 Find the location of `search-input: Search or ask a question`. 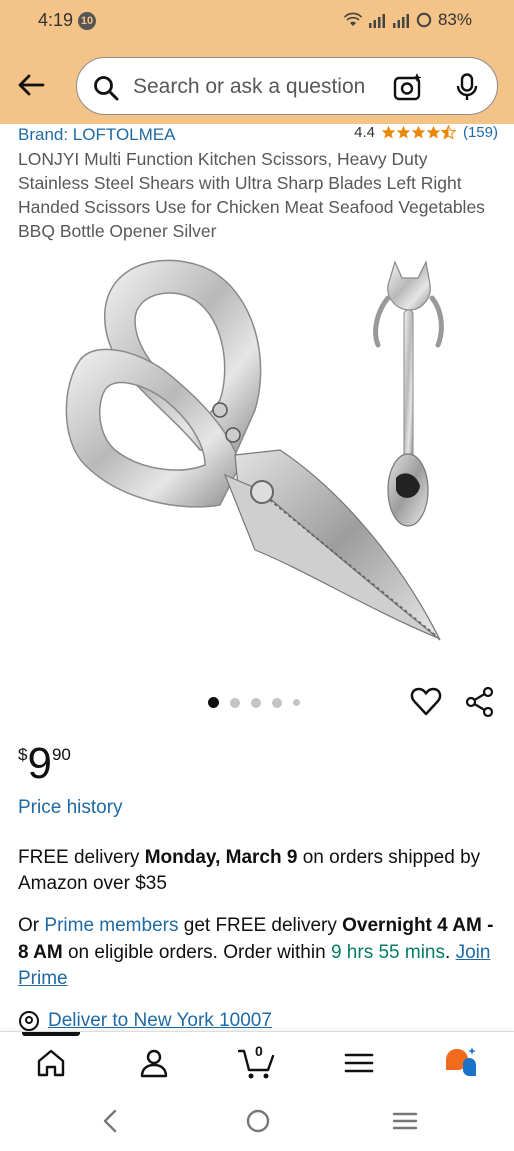

search-input: Search or ask a question is located at coordinates (287, 86).